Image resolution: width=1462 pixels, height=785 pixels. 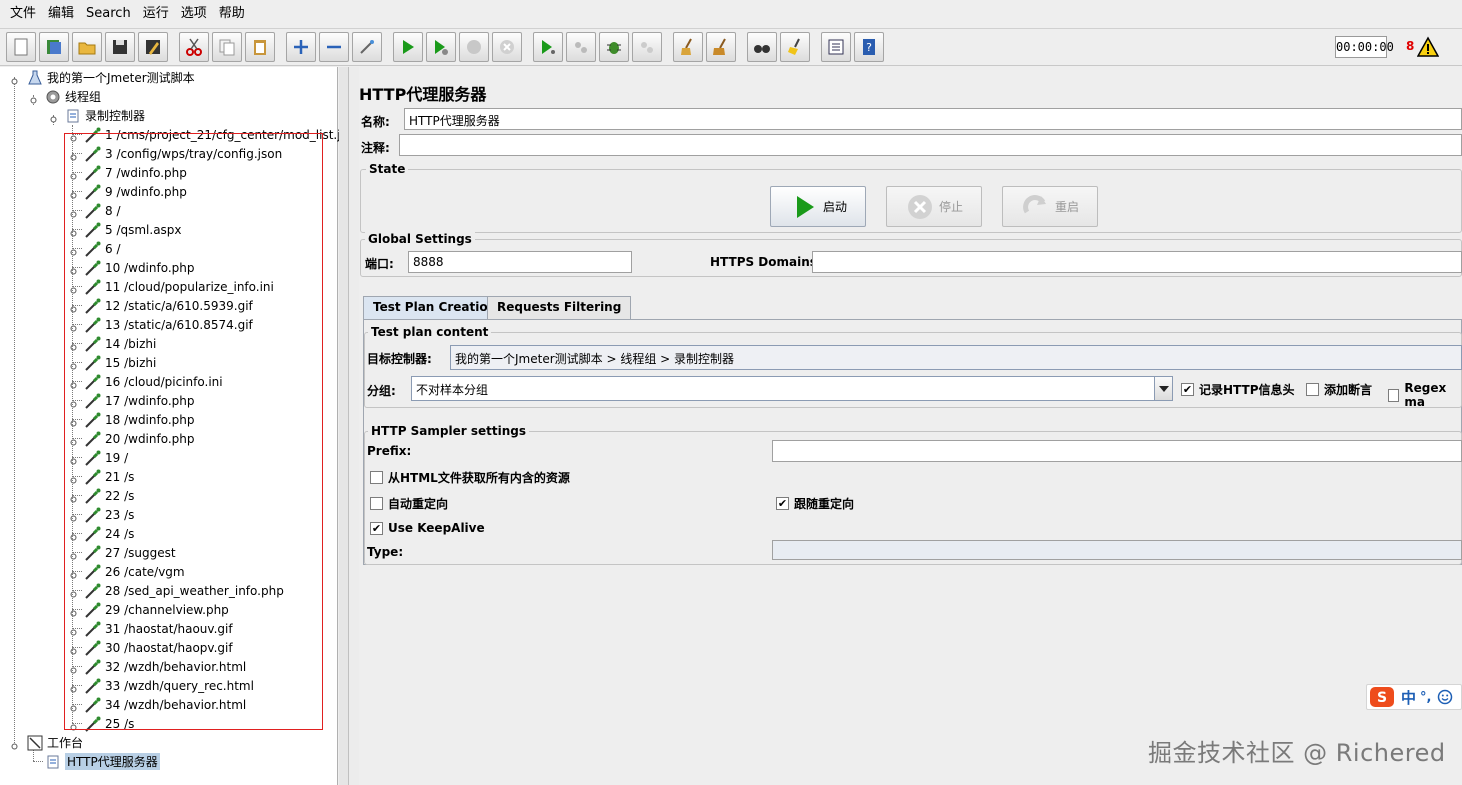 I want to click on new-button, so click(x=21, y=47).